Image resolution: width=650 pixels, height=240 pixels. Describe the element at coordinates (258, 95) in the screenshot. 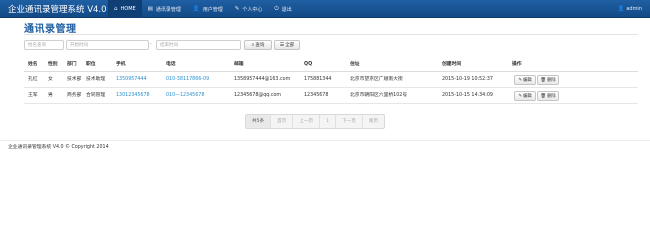

I see `cell-email: 12345678@qq.com` at that location.